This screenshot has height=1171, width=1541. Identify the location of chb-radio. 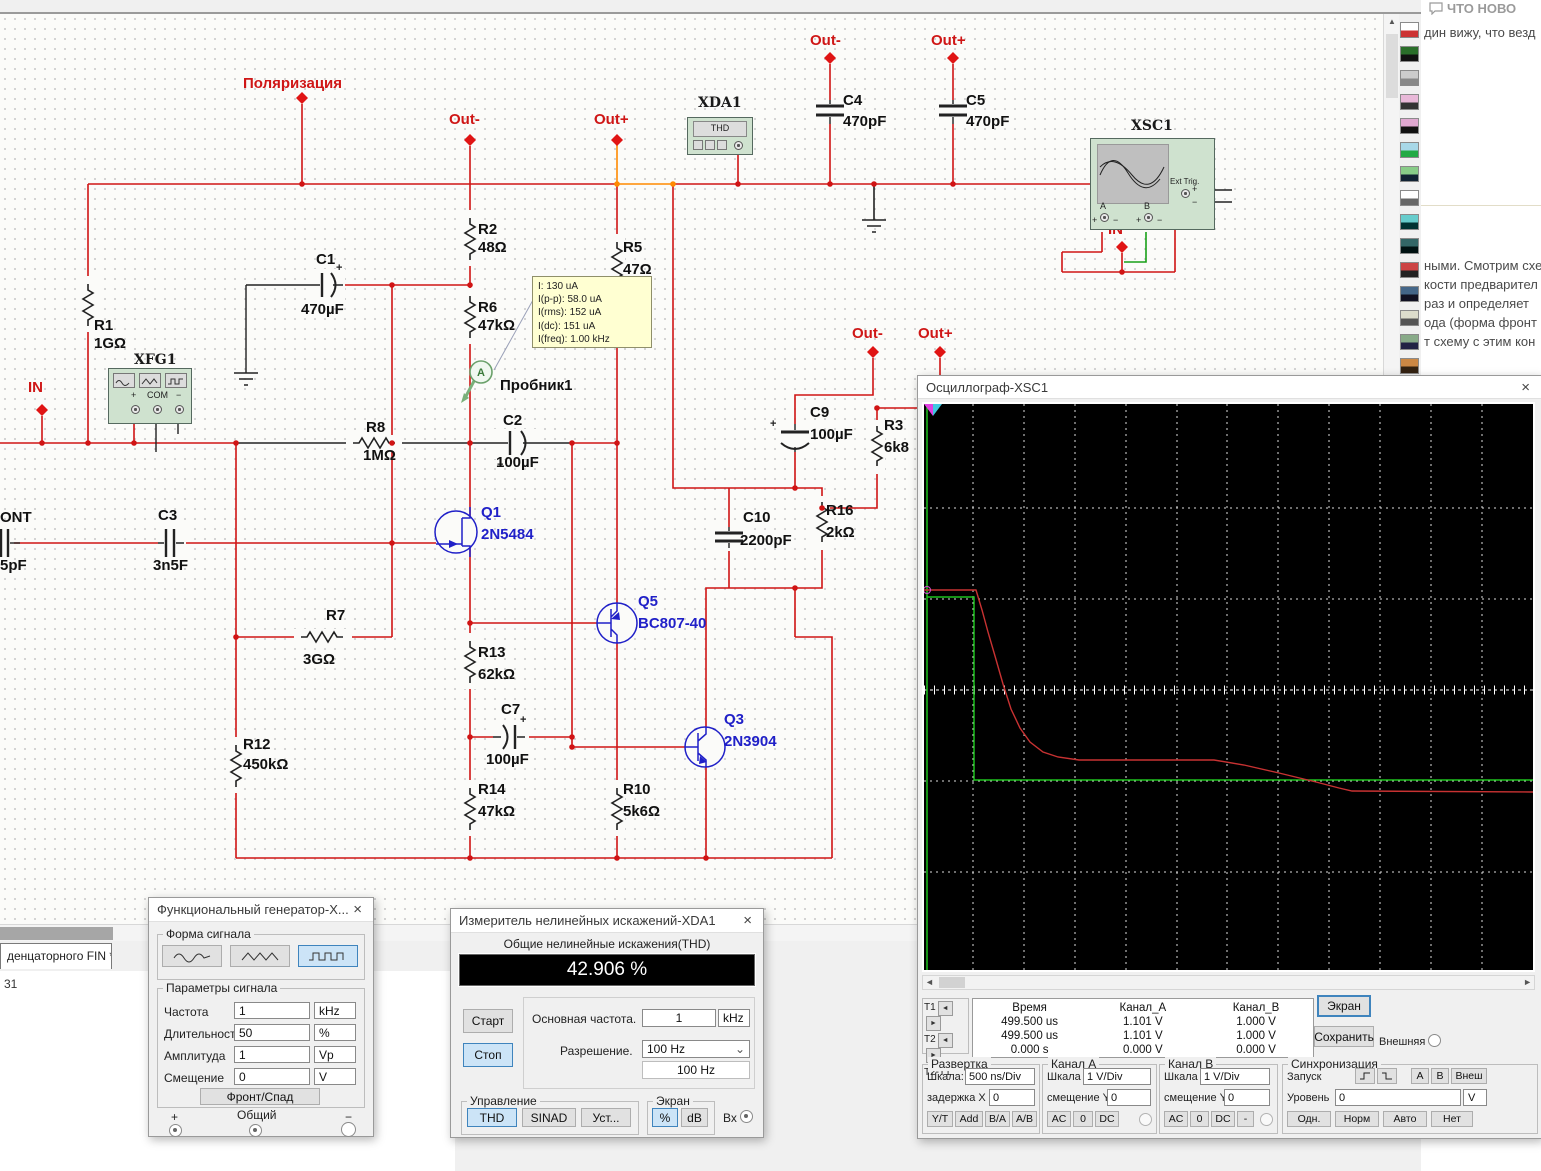
(1266, 1119).